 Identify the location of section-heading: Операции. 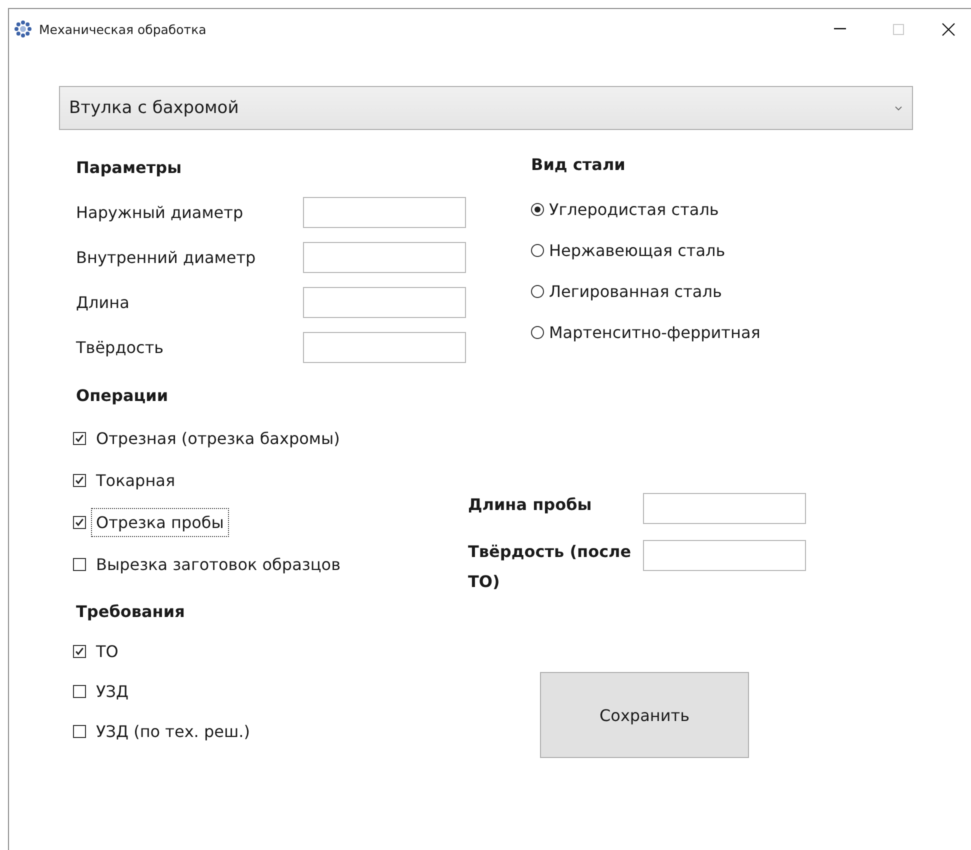
(123, 396).